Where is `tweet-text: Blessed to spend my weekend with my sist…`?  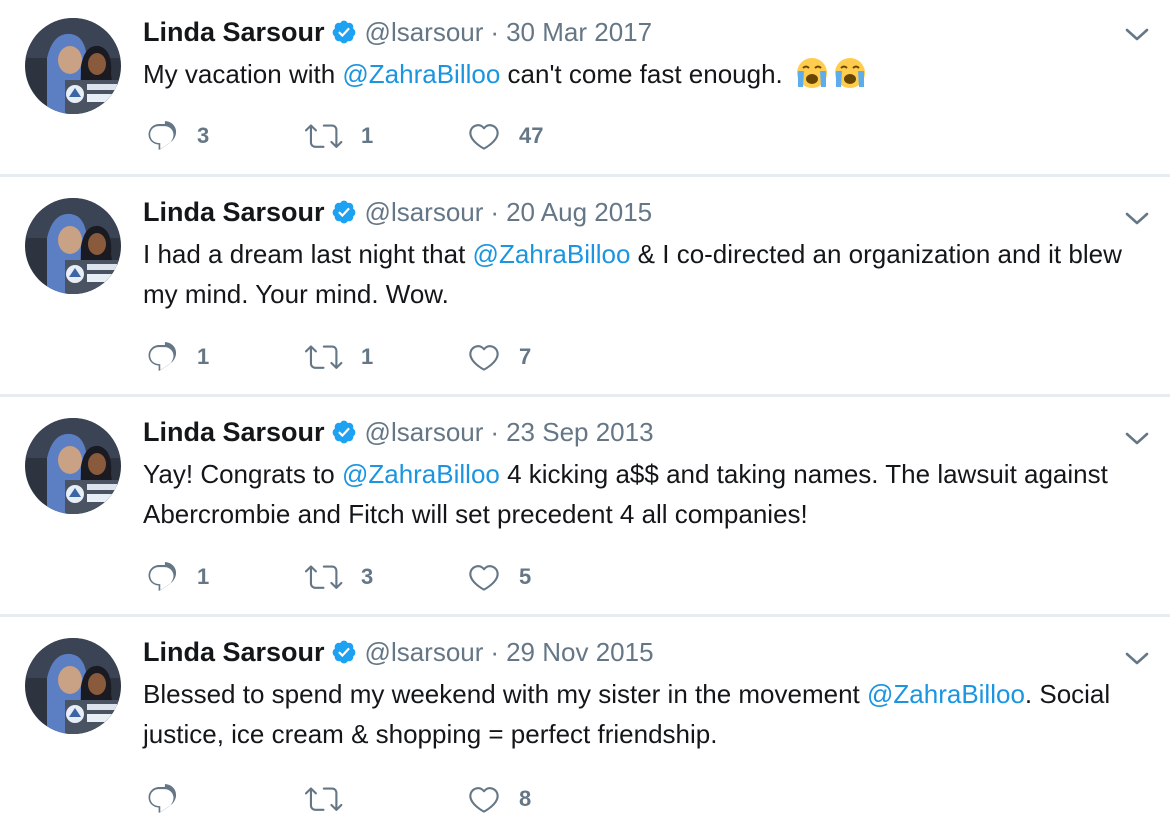 tweet-text: Blessed to spend my weekend with my sist… is located at coordinates (648, 714).